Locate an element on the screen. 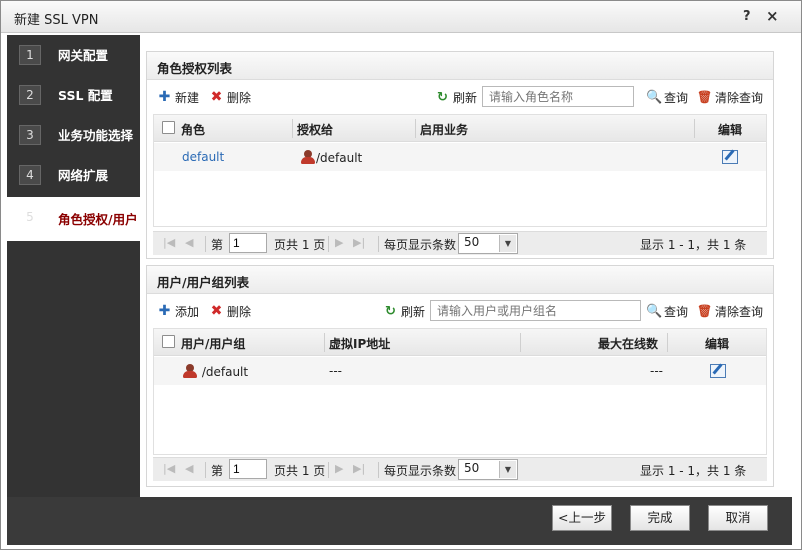 The height and width of the screenshot is (550, 802). refresh-role-button: ↻ 刷新 is located at coordinates (456, 97).